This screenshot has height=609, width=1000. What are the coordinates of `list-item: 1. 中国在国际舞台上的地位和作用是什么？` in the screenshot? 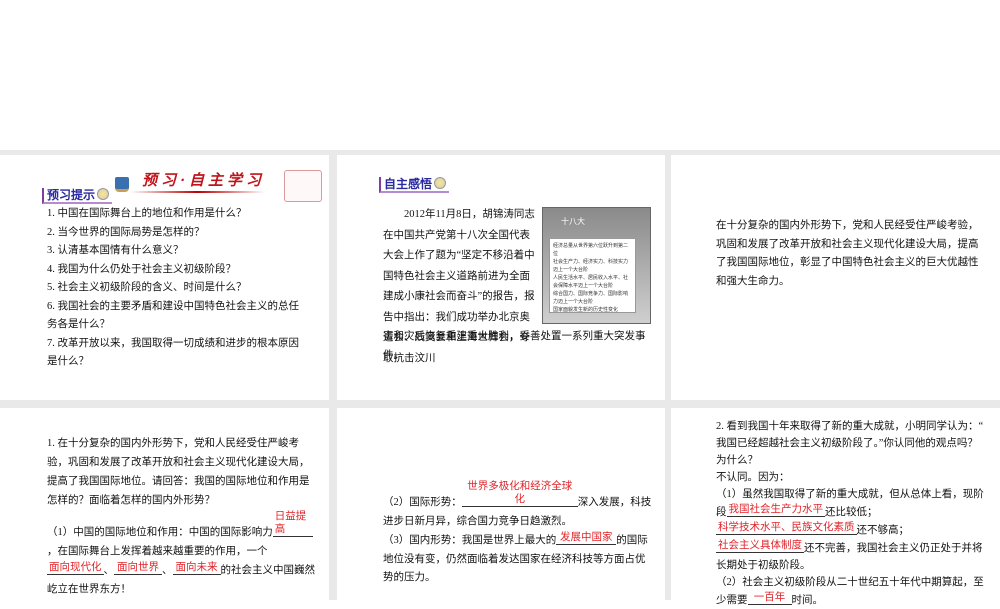 It's located at (147, 213).